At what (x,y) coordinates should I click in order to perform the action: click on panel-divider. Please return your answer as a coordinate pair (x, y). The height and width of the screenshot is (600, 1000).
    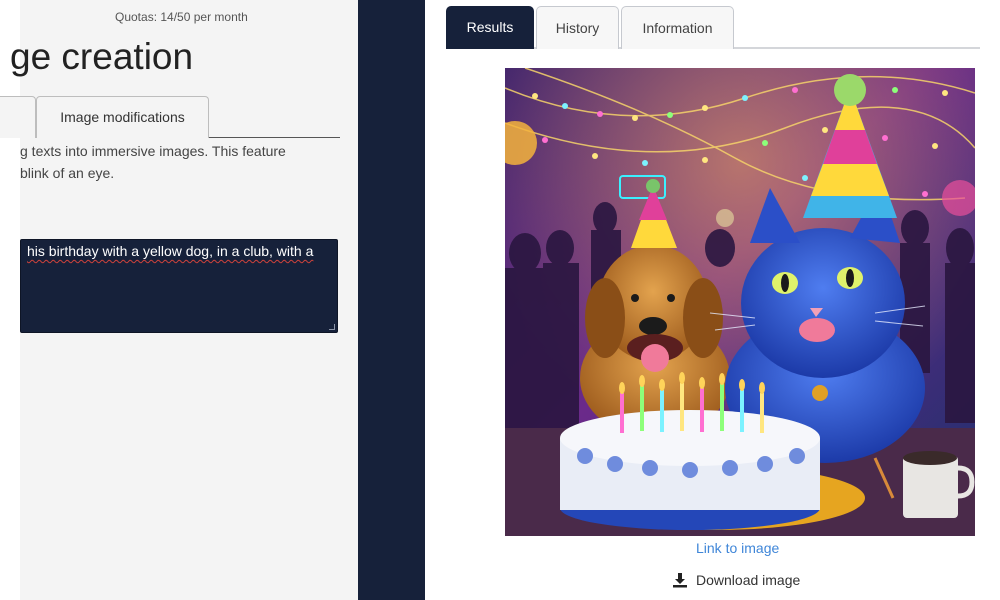
    Looking at the image, I should click on (391, 300).